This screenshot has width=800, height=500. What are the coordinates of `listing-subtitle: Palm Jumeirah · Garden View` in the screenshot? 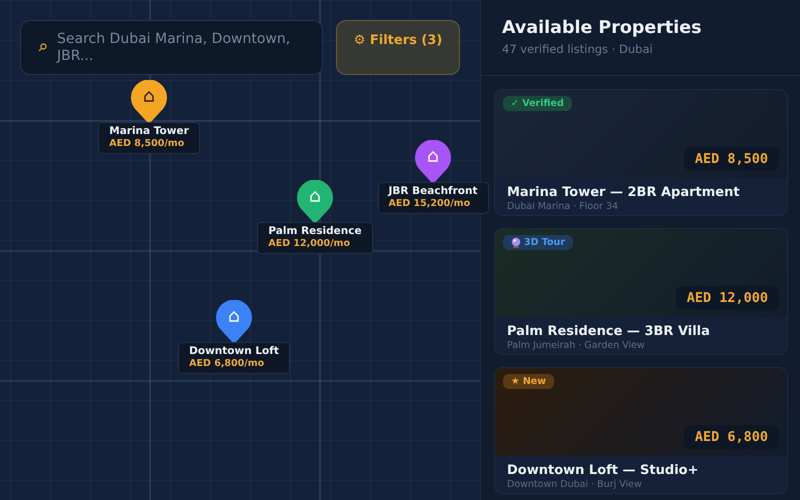 It's located at (576, 346).